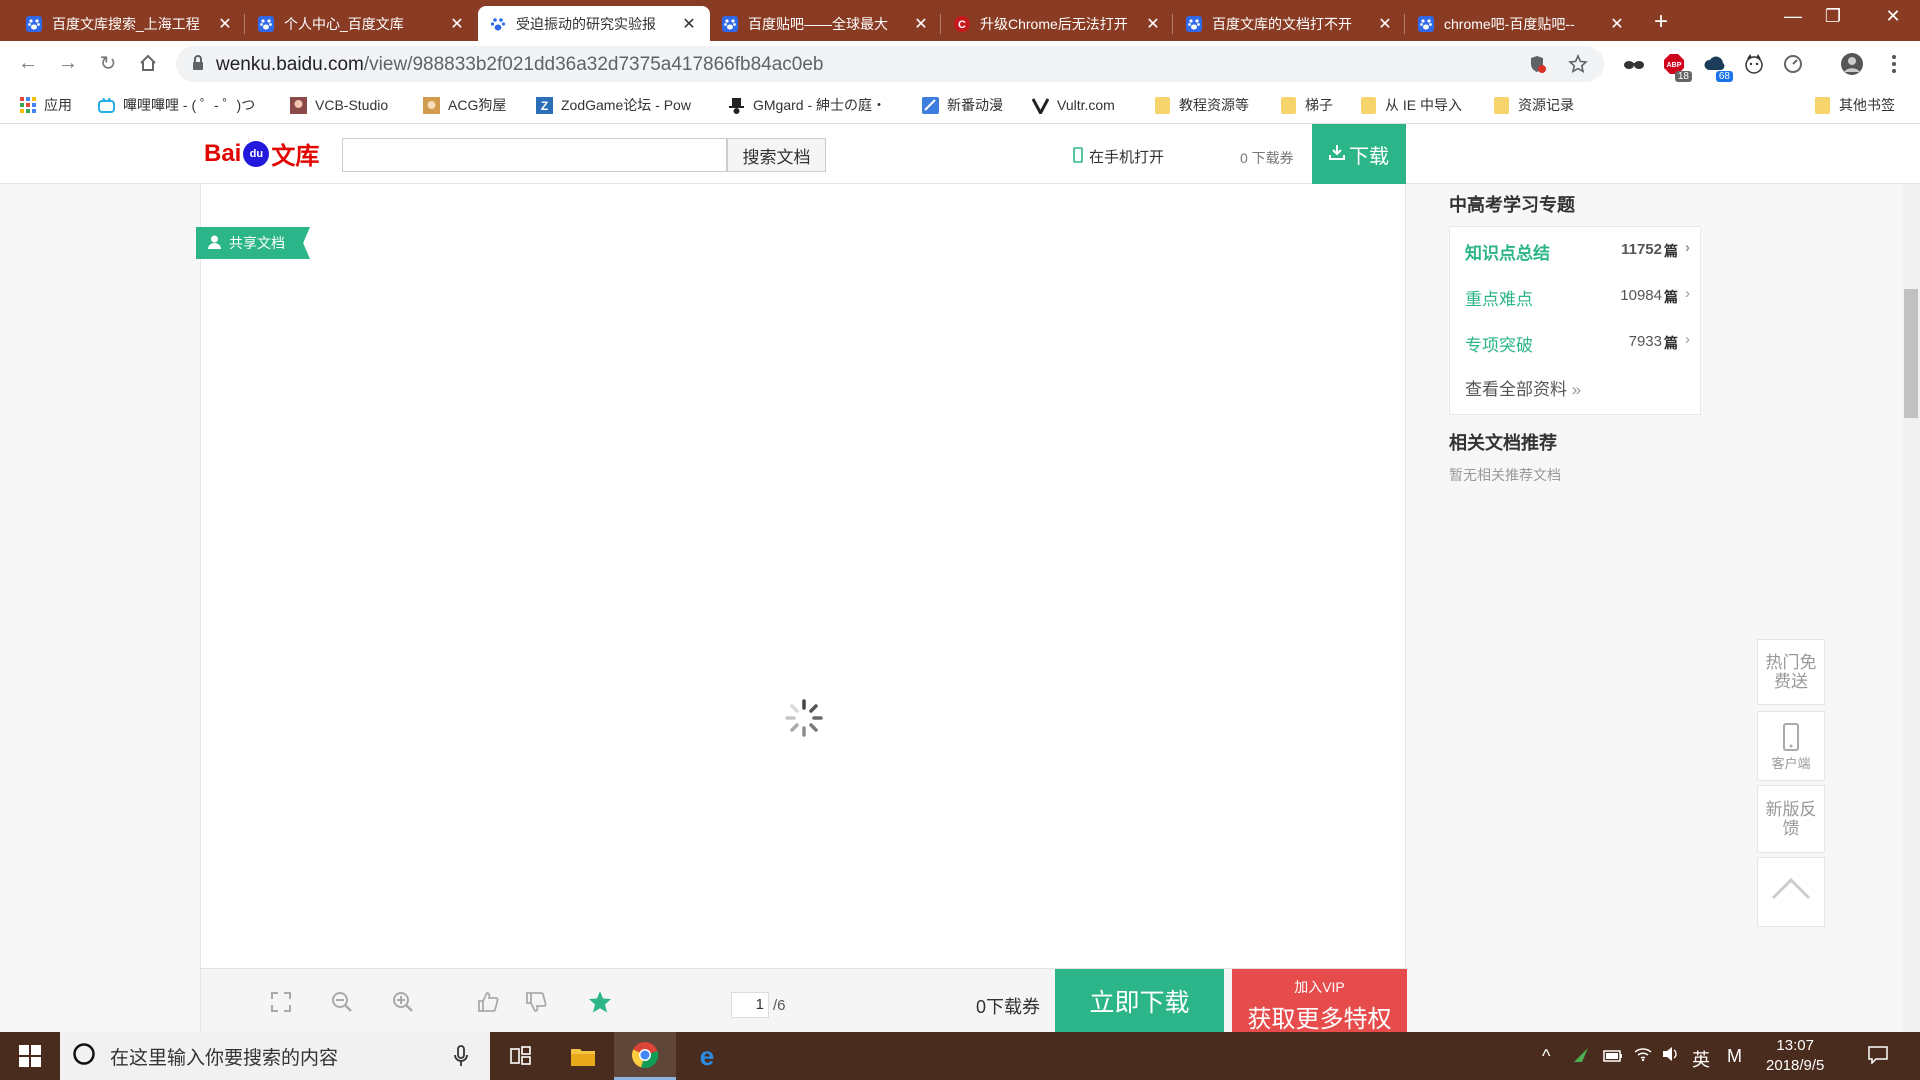  What do you see at coordinates (1499, 299) in the screenshot?
I see `topic-label: 重点难点` at bounding box center [1499, 299].